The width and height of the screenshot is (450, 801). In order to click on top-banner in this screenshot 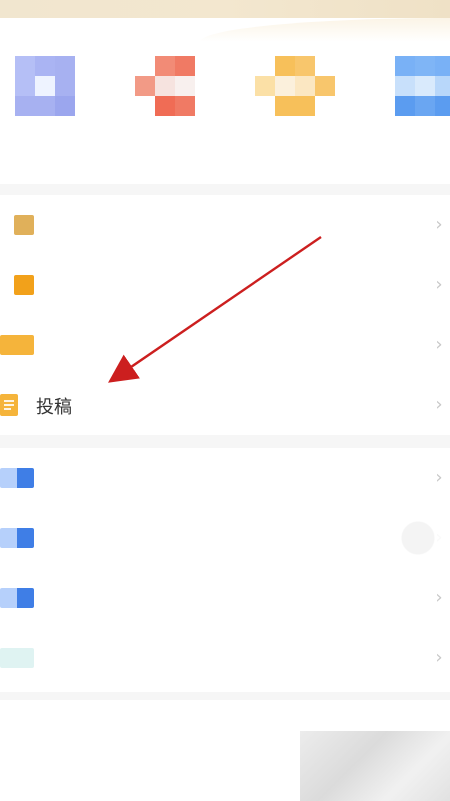, I will do `click(225, 9)`.